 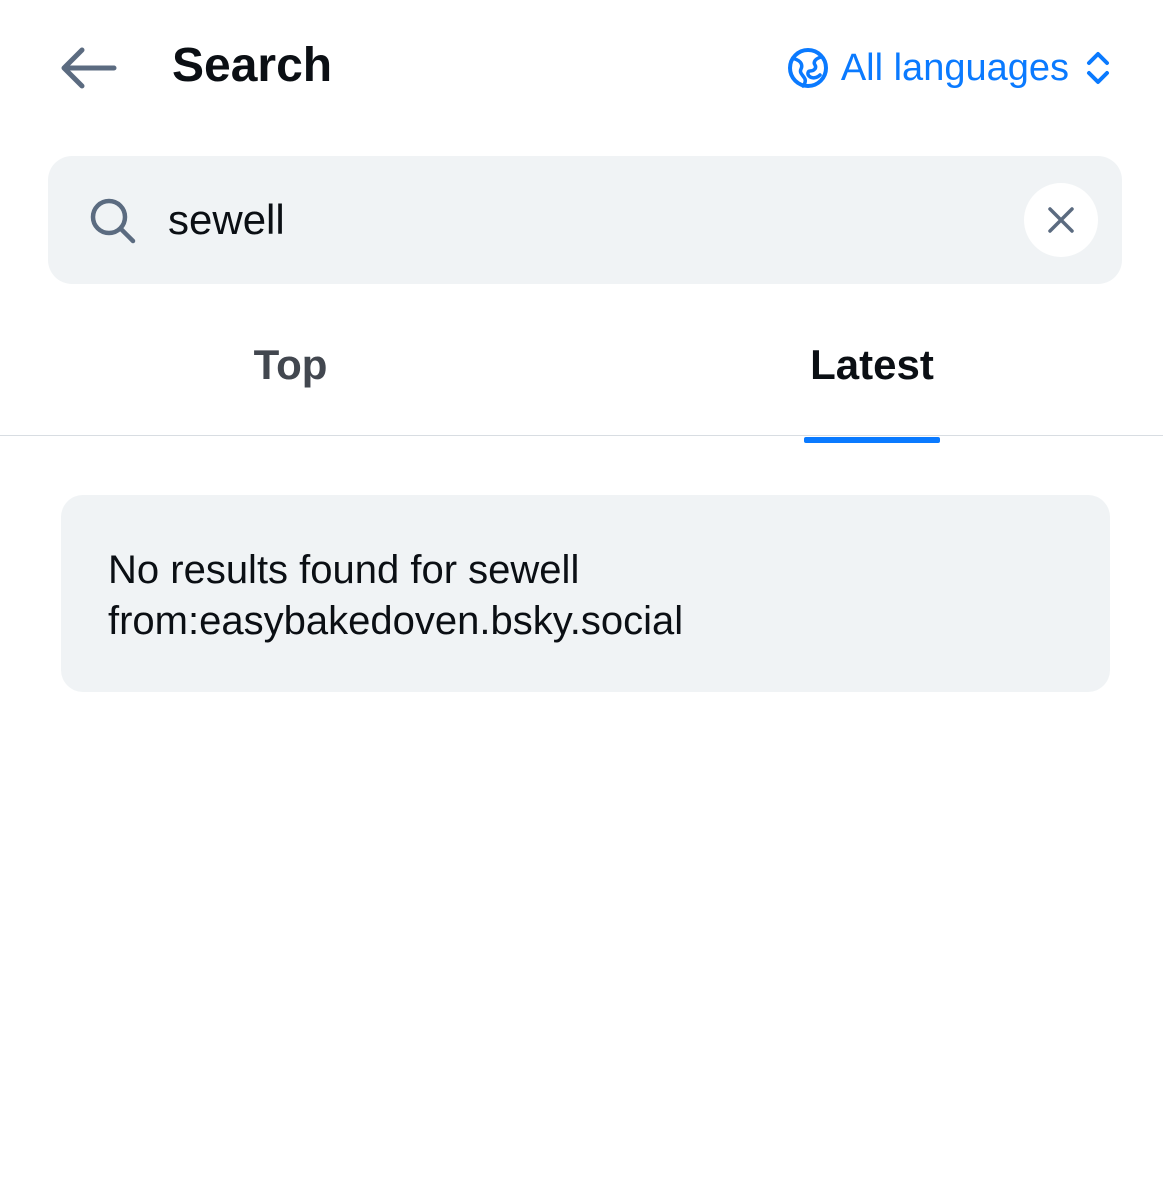 I want to click on globe-icon, so click(x=807, y=68).